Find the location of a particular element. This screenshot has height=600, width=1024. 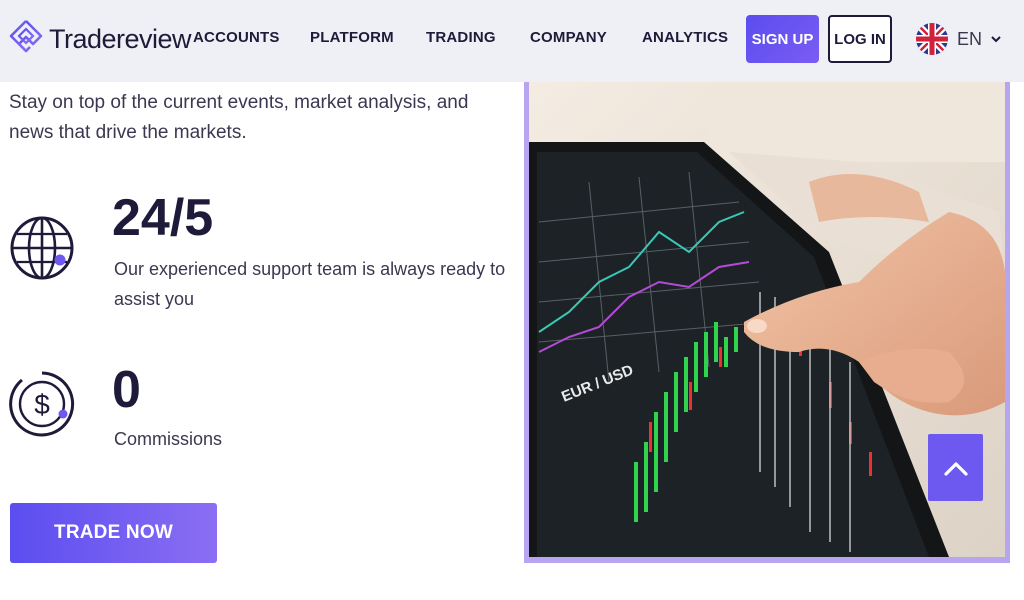

nav-trading: TRADING is located at coordinates (461, 37).